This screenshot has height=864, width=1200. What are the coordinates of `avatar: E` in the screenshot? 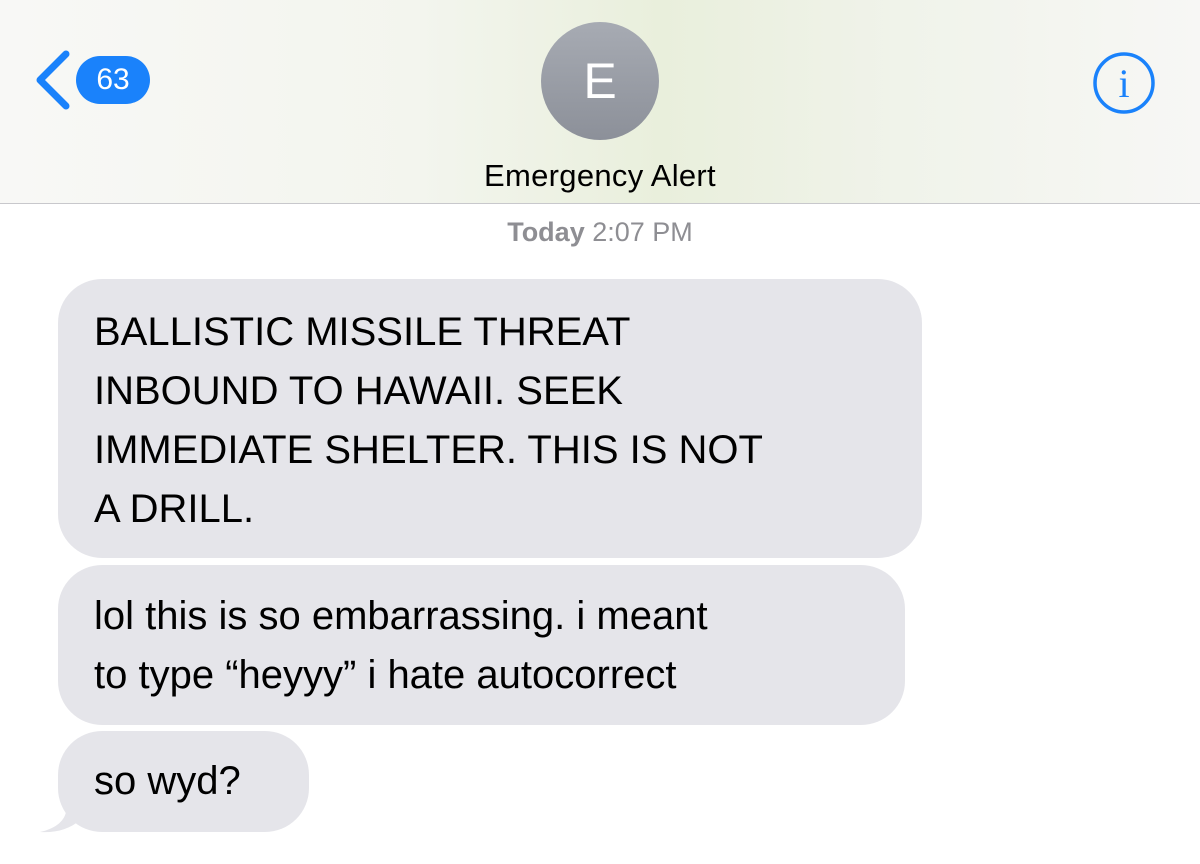 It's located at (600, 81).